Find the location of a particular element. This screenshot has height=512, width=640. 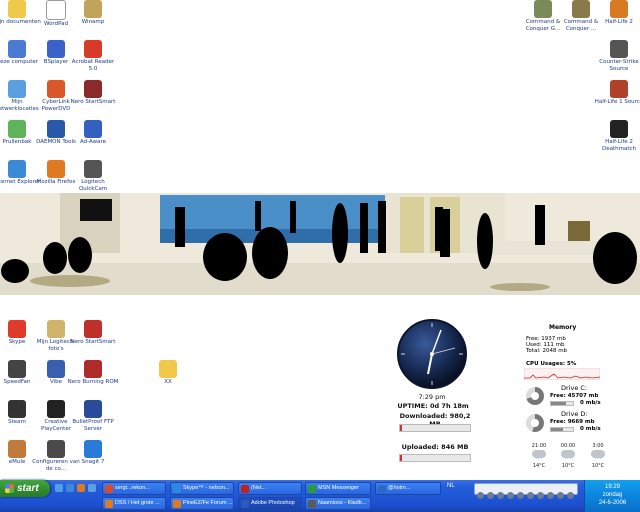

desktop-icon-label: BulletProof FTP Server is located at coordinates (93, 425).